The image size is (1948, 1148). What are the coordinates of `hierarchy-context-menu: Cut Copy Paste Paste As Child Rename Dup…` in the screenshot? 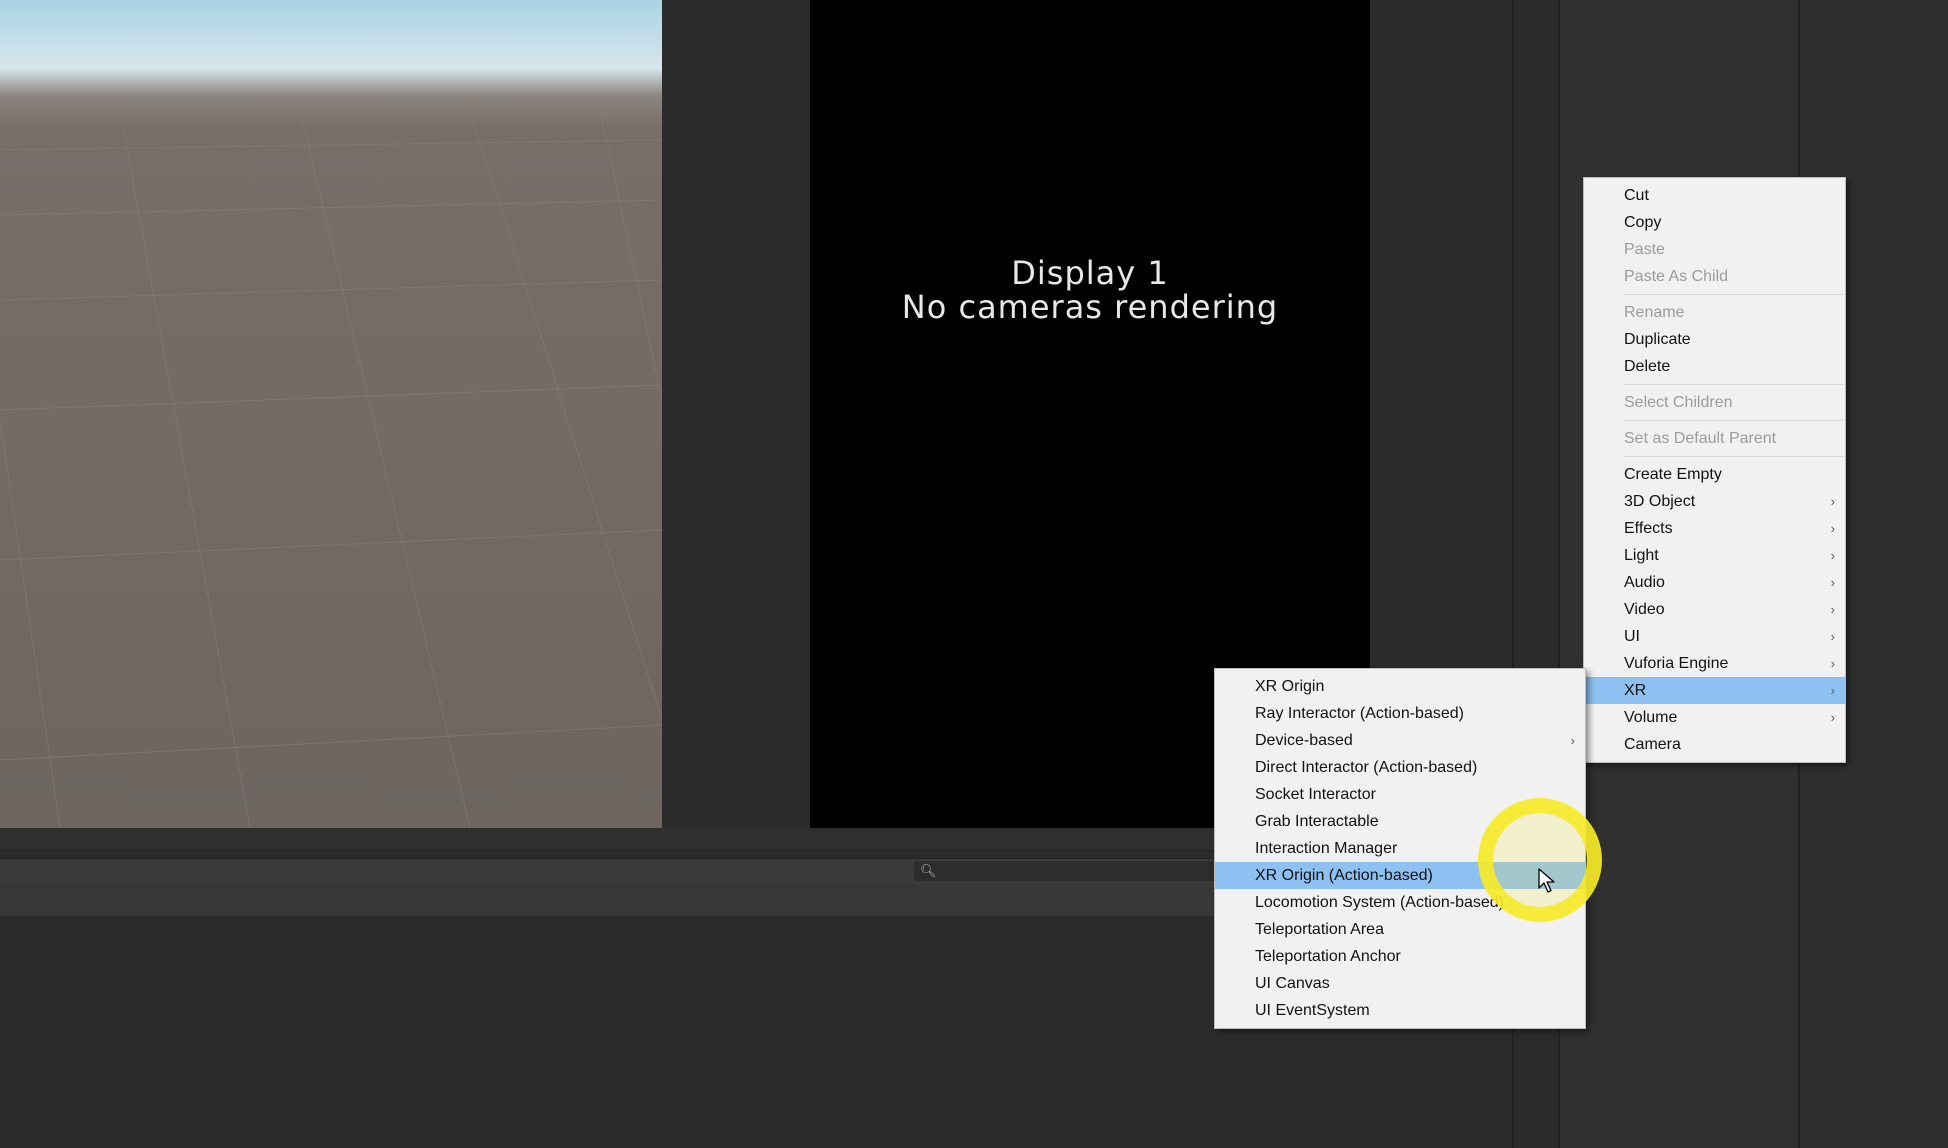 It's located at (1714, 470).